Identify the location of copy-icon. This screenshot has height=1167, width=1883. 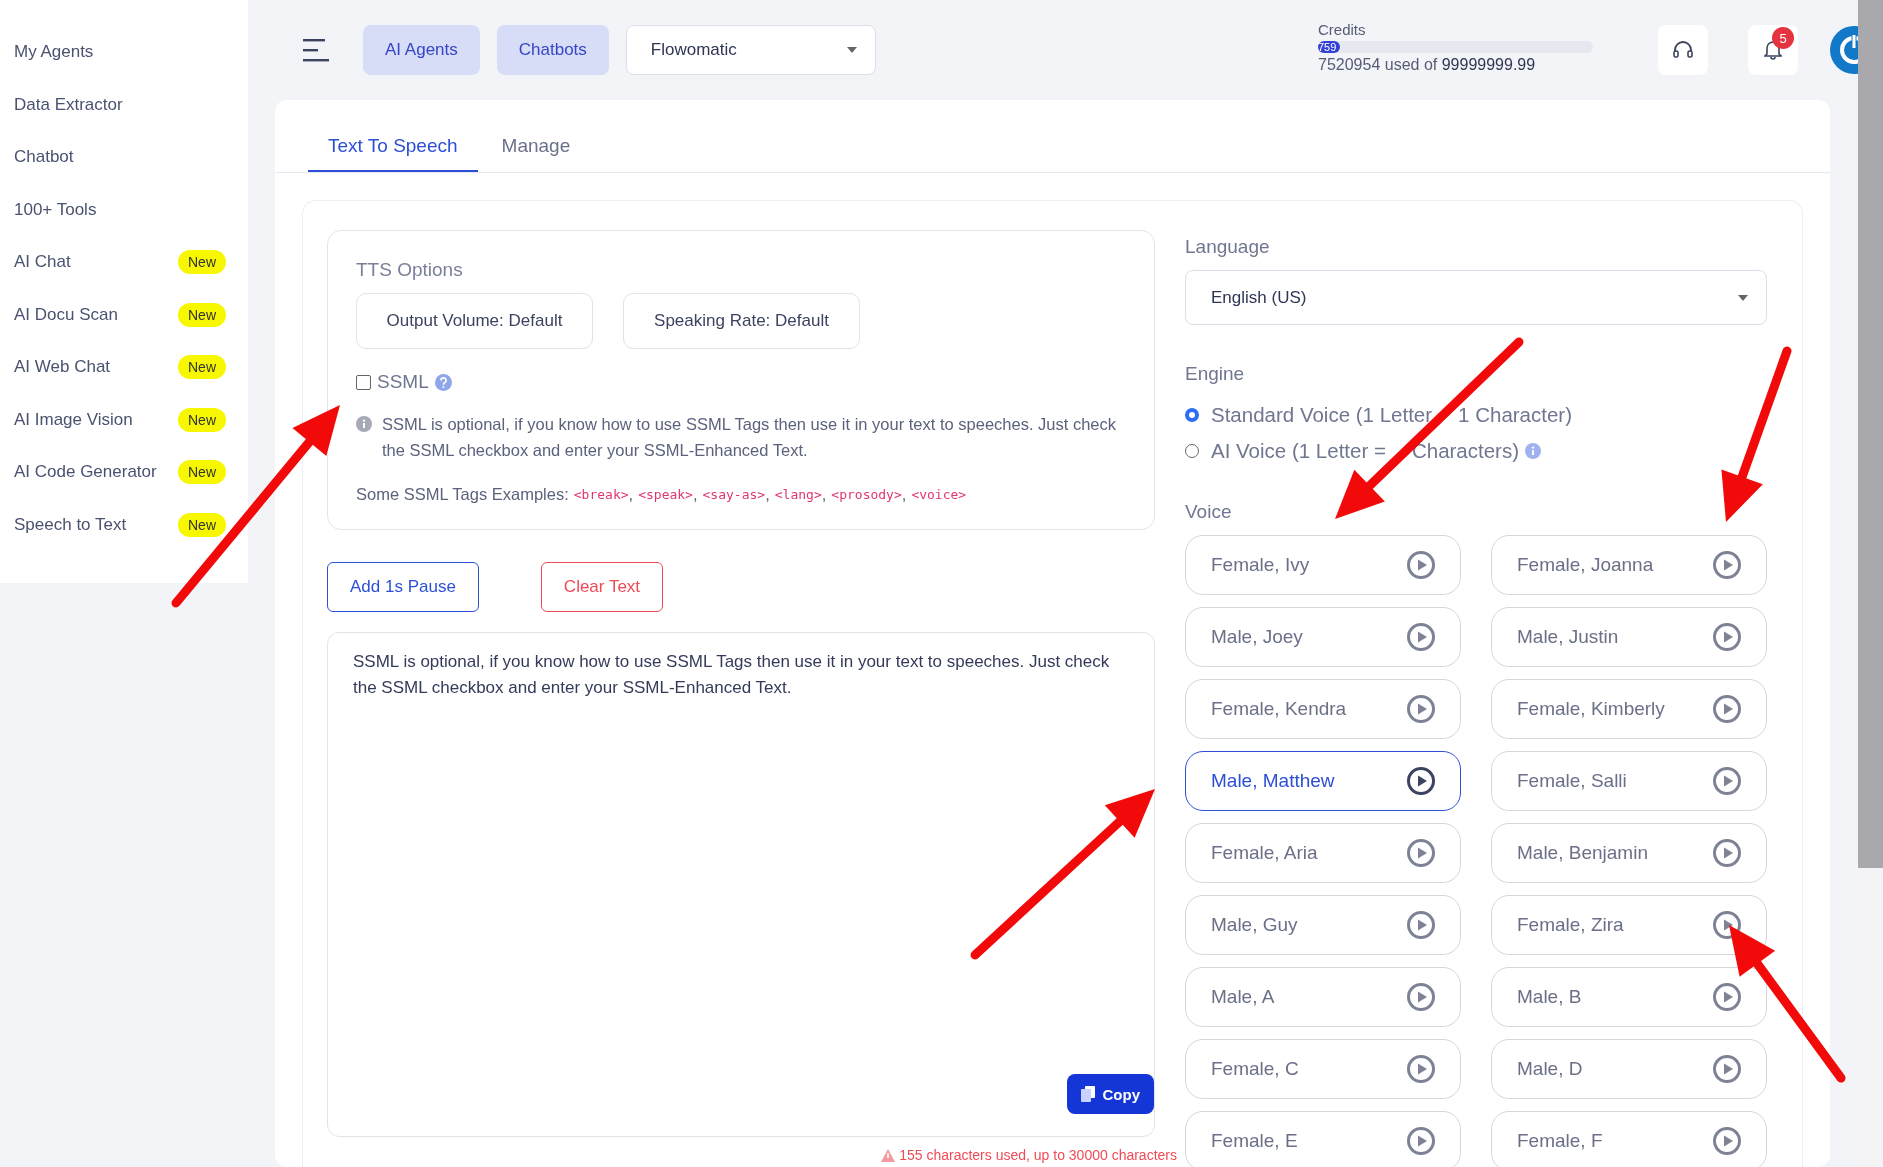
(1087, 1094).